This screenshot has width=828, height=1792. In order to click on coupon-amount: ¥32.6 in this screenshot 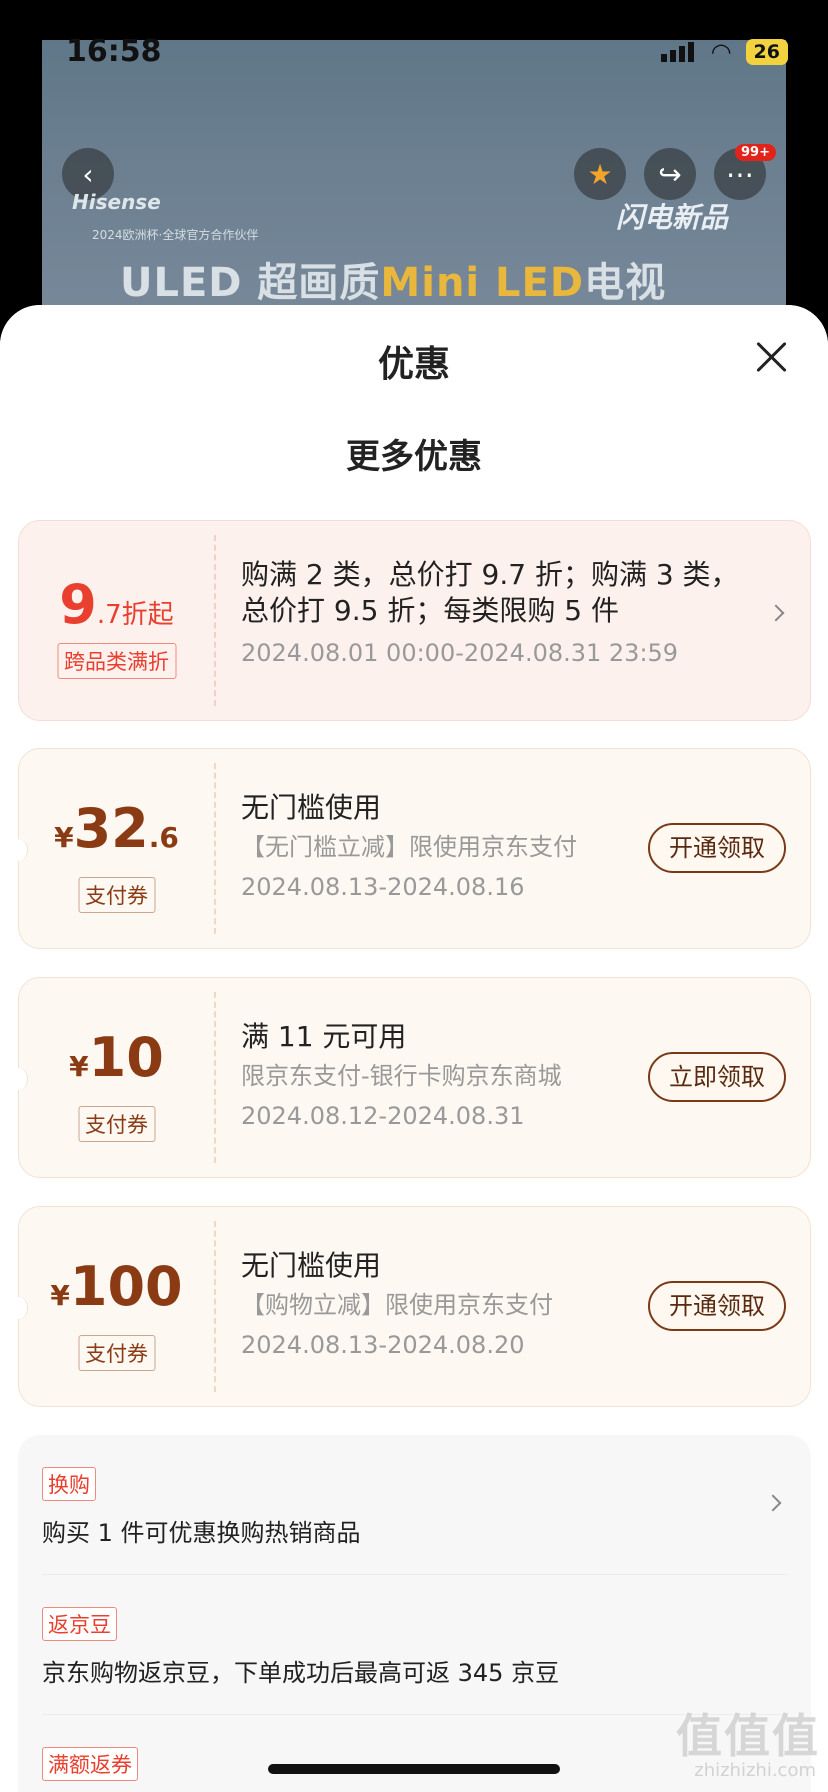, I will do `click(116, 828)`.